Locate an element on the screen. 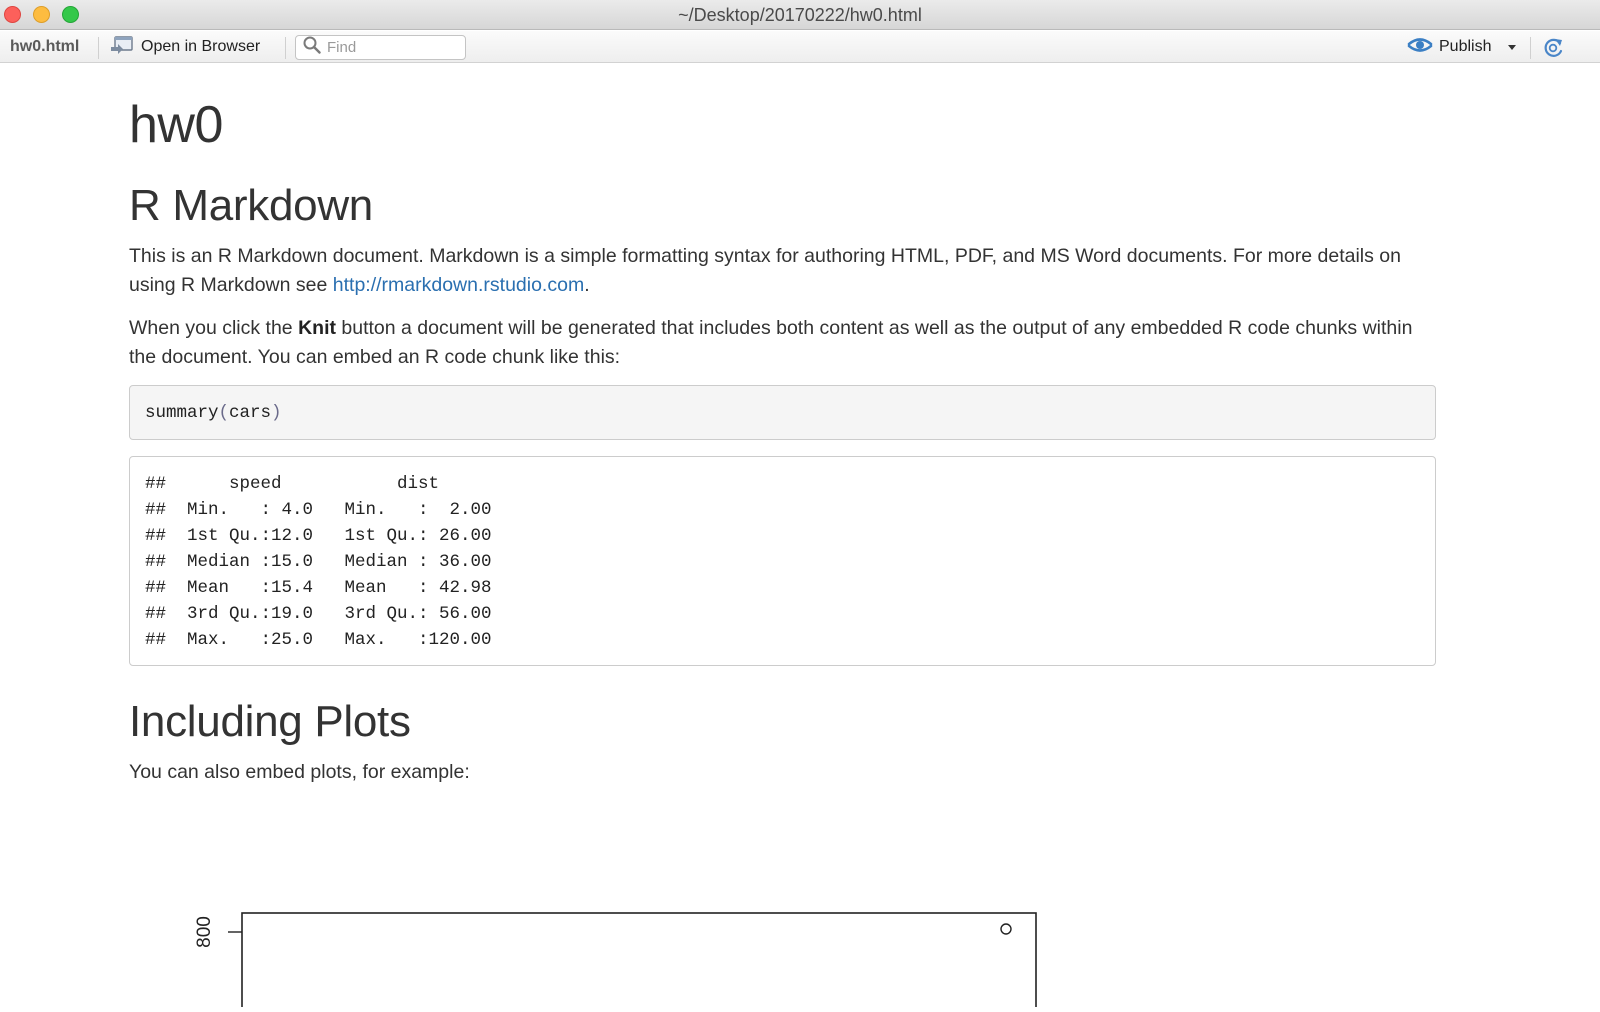 This screenshot has width=1600, height=1012. embedded-plot: 800 is located at coordinates (620, 958).